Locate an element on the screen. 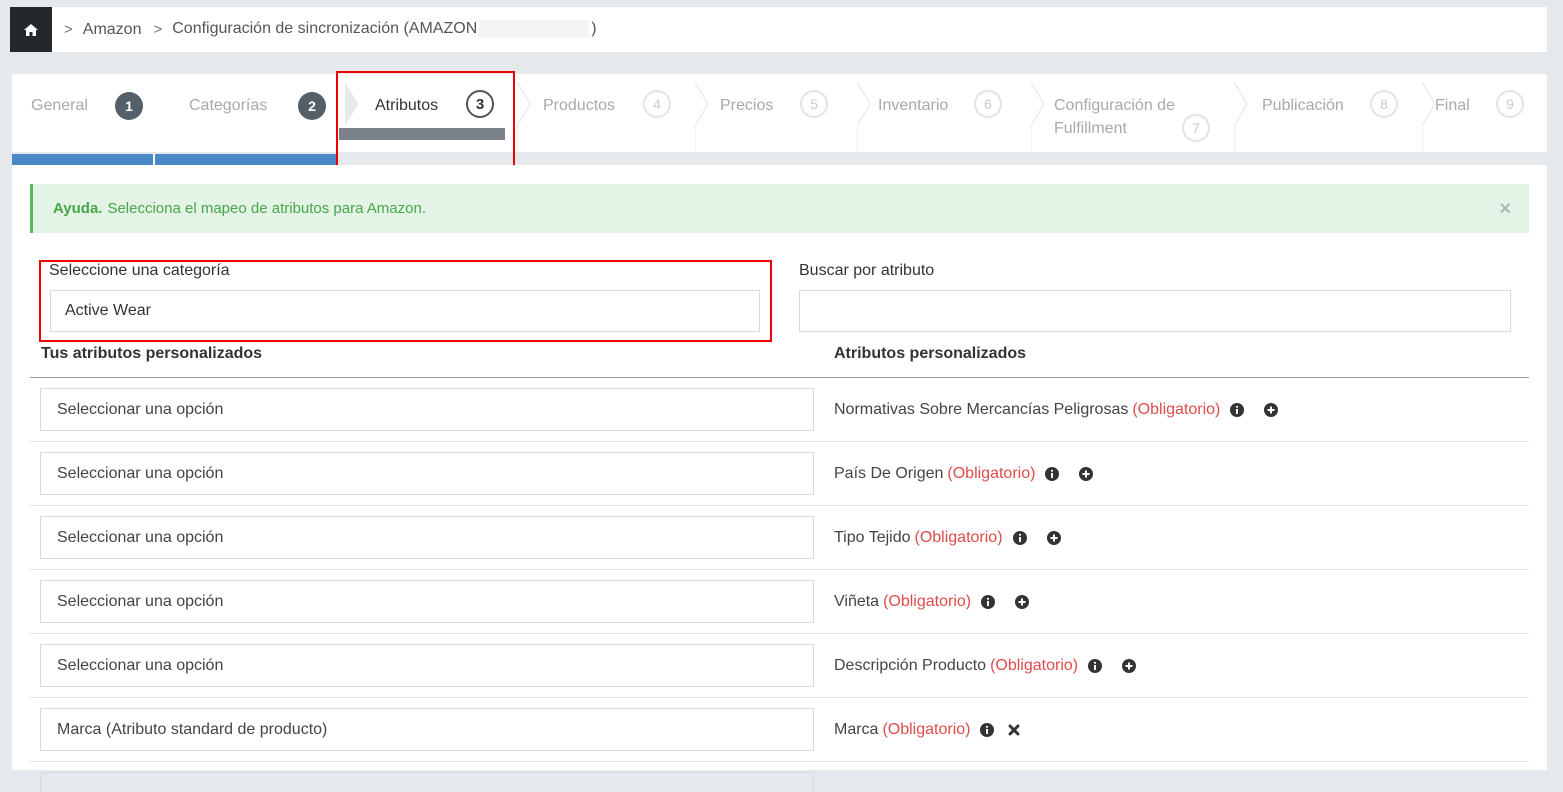 The width and height of the screenshot is (1563, 792). home-icon is located at coordinates (31, 29).